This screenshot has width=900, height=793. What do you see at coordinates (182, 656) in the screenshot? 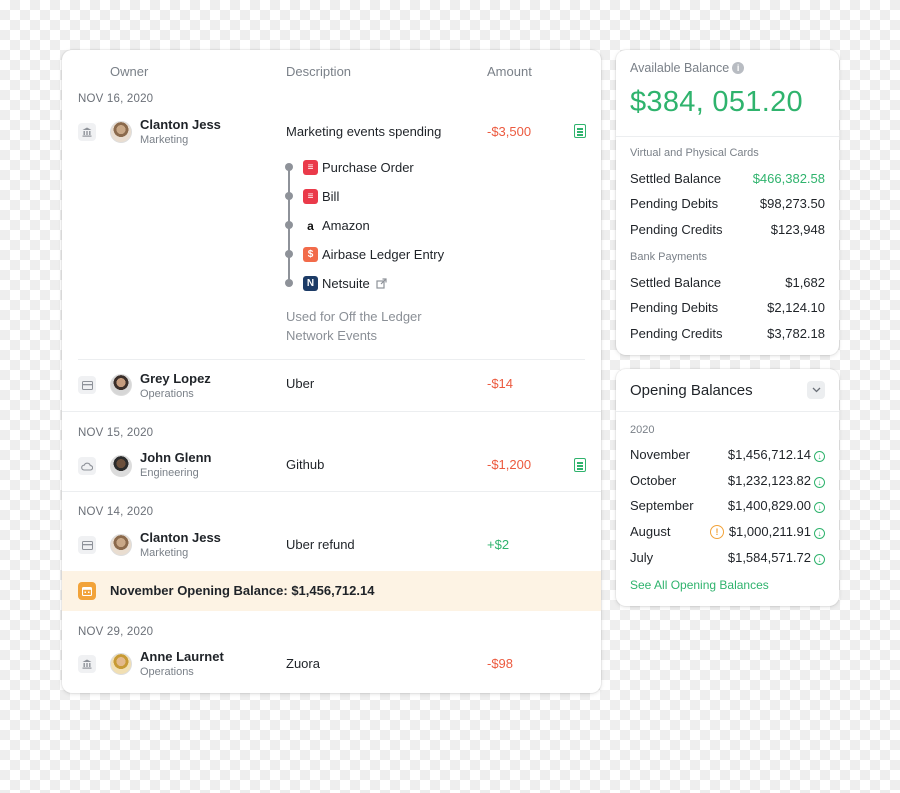
I see `owner-name: Anne Laurnet` at bounding box center [182, 656].